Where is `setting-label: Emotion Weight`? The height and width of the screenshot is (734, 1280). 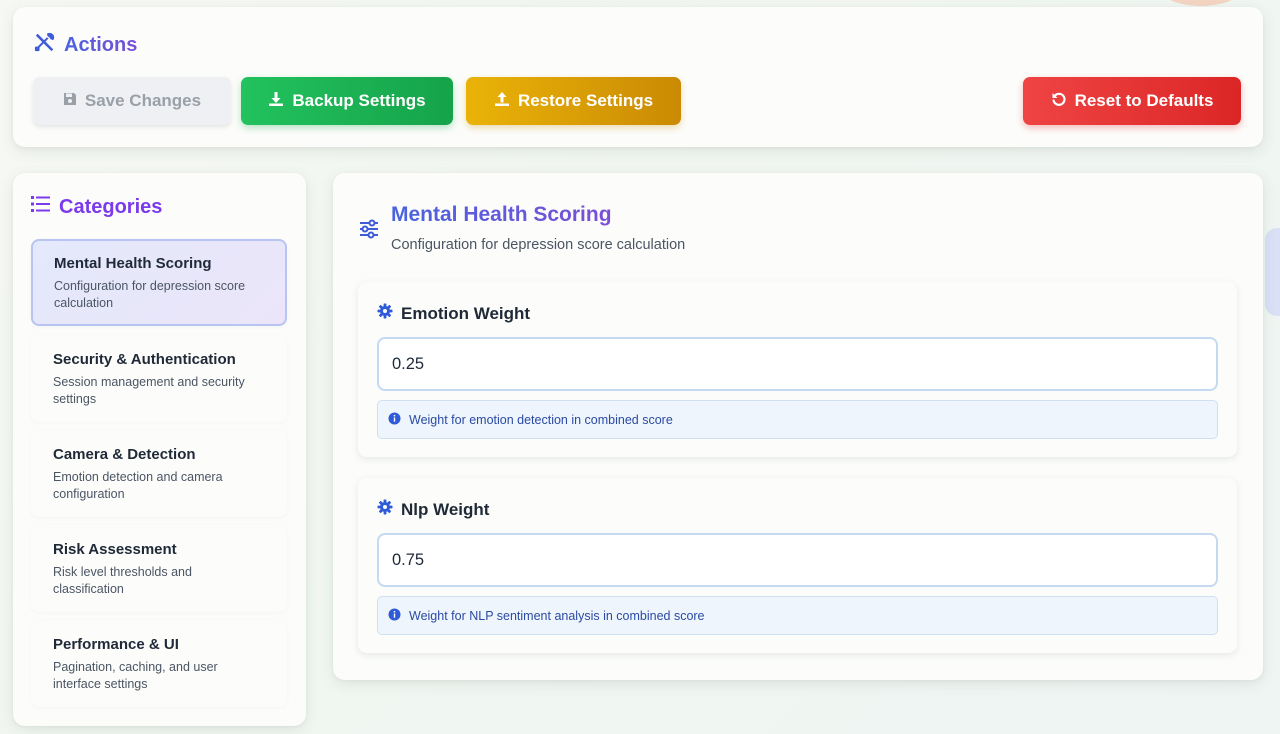 setting-label: Emotion Weight is located at coordinates (453, 313).